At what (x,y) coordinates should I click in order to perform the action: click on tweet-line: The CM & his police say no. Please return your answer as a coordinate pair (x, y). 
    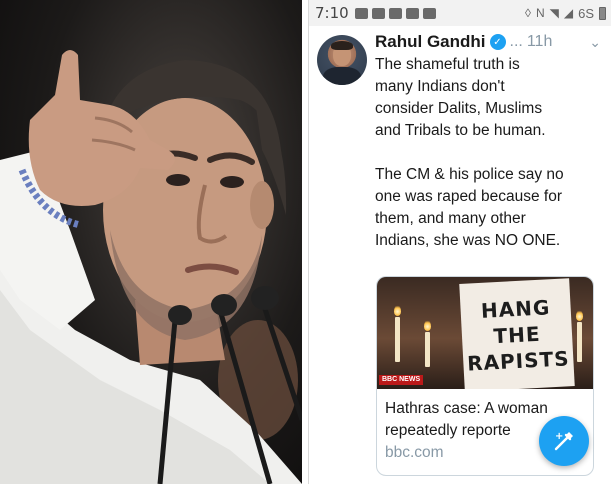
    Looking at the image, I should click on (469, 174).